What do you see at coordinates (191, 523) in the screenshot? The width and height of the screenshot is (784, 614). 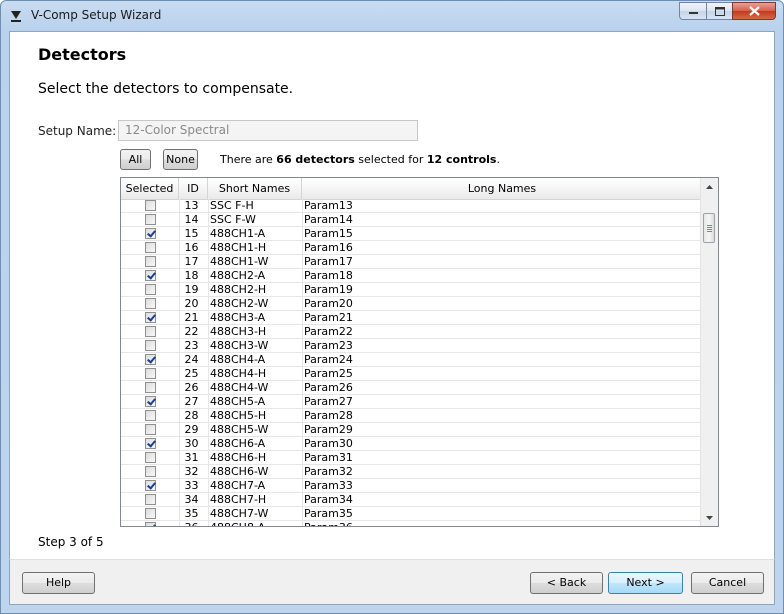 I see `id-cell: 36` at bounding box center [191, 523].